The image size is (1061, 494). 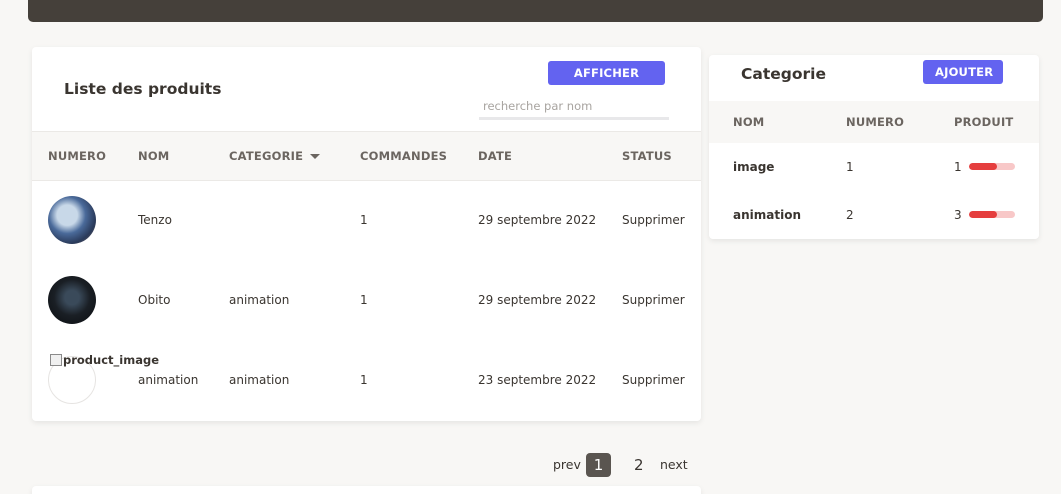 I want to click on categories-title: Categorie, so click(x=783, y=74).